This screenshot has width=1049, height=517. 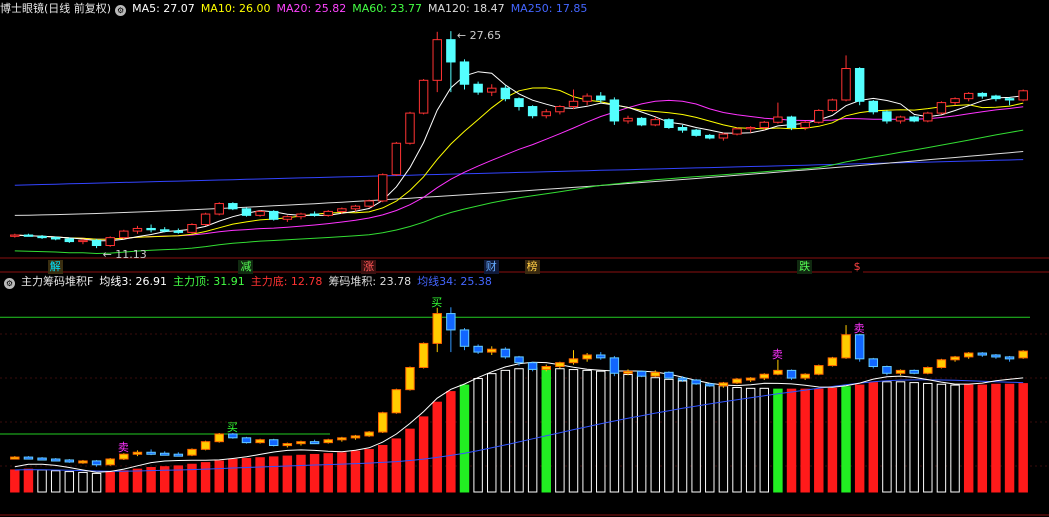 I want to click on event-marker: 跌, so click(x=805, y=267).